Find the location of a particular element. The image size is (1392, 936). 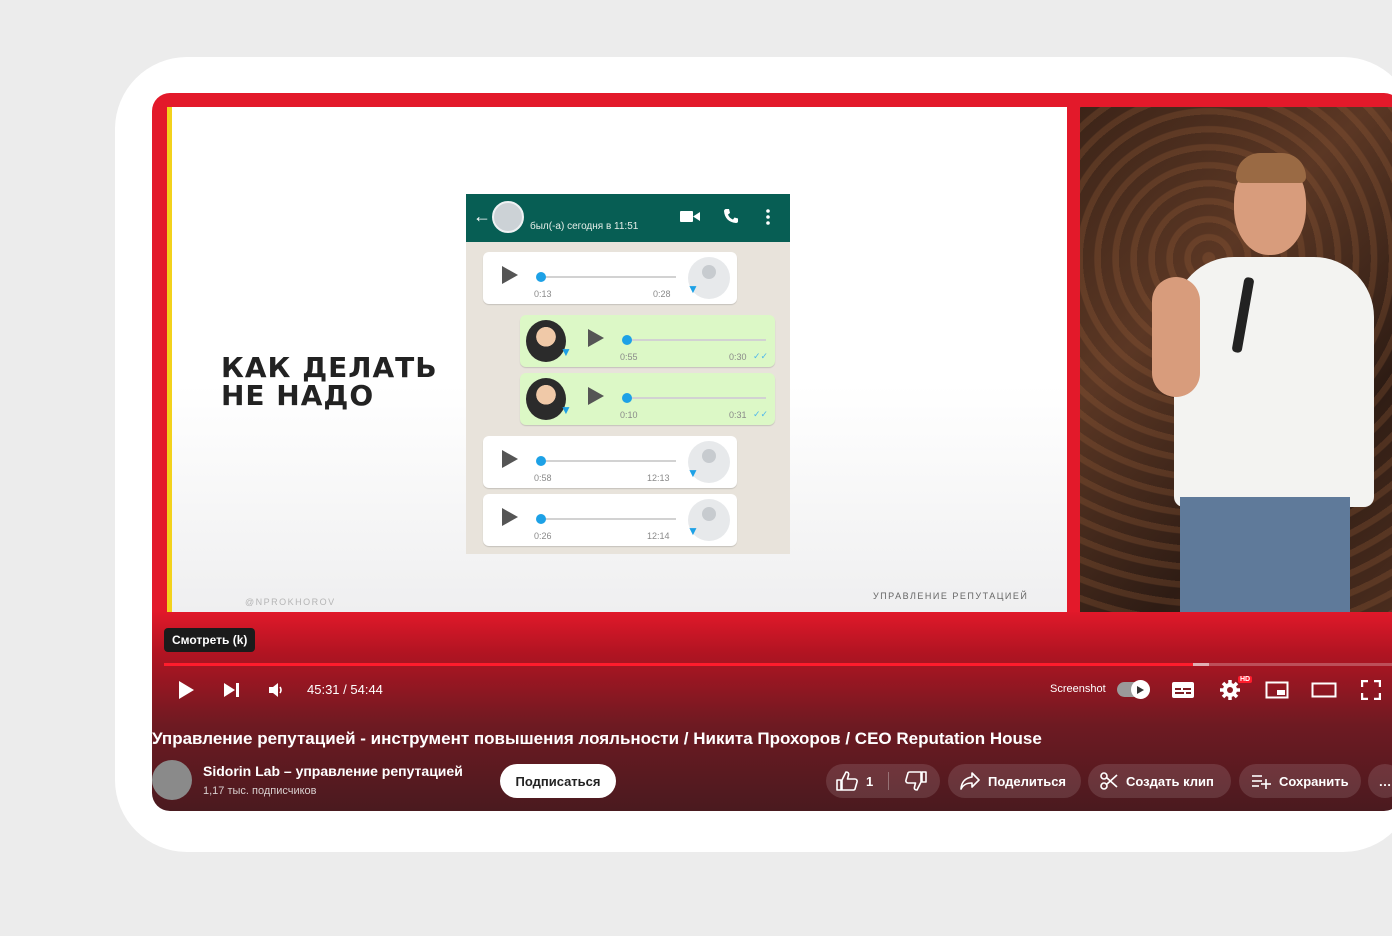

theater-icon is located at coordinates (1324, 690).